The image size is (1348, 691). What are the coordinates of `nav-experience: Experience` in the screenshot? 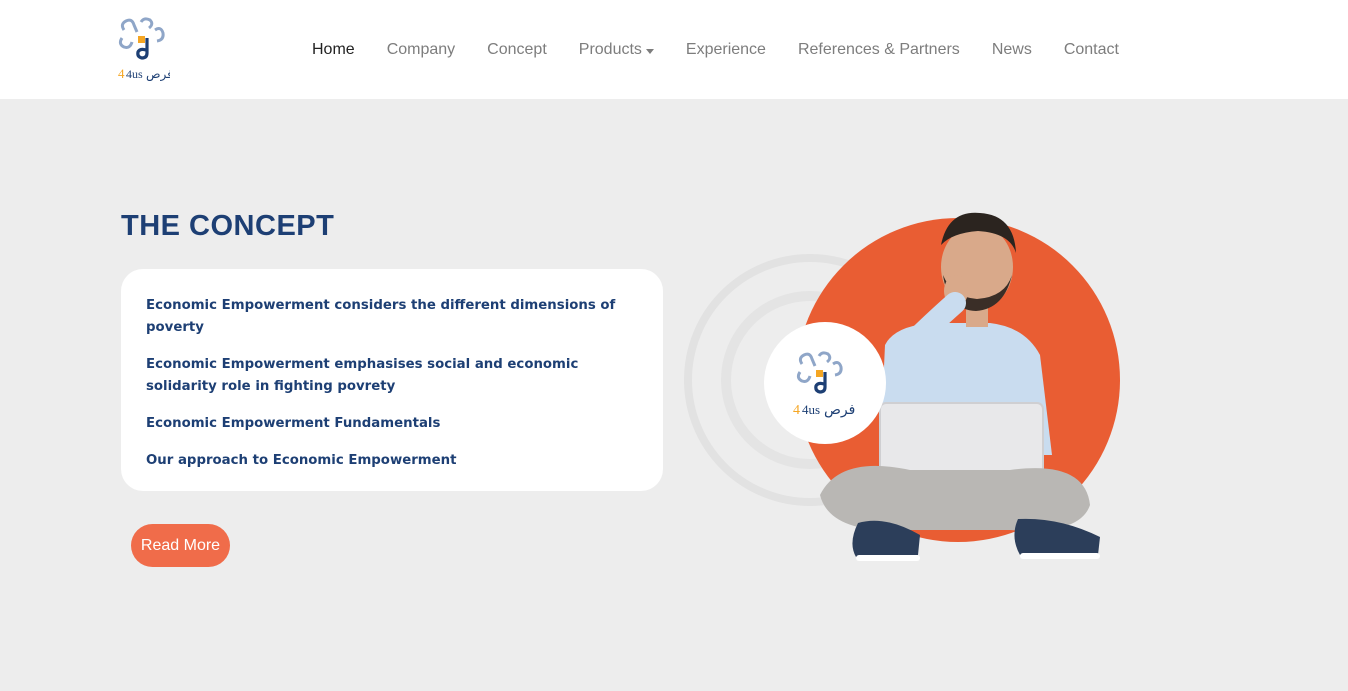 It's located at (726, 50).